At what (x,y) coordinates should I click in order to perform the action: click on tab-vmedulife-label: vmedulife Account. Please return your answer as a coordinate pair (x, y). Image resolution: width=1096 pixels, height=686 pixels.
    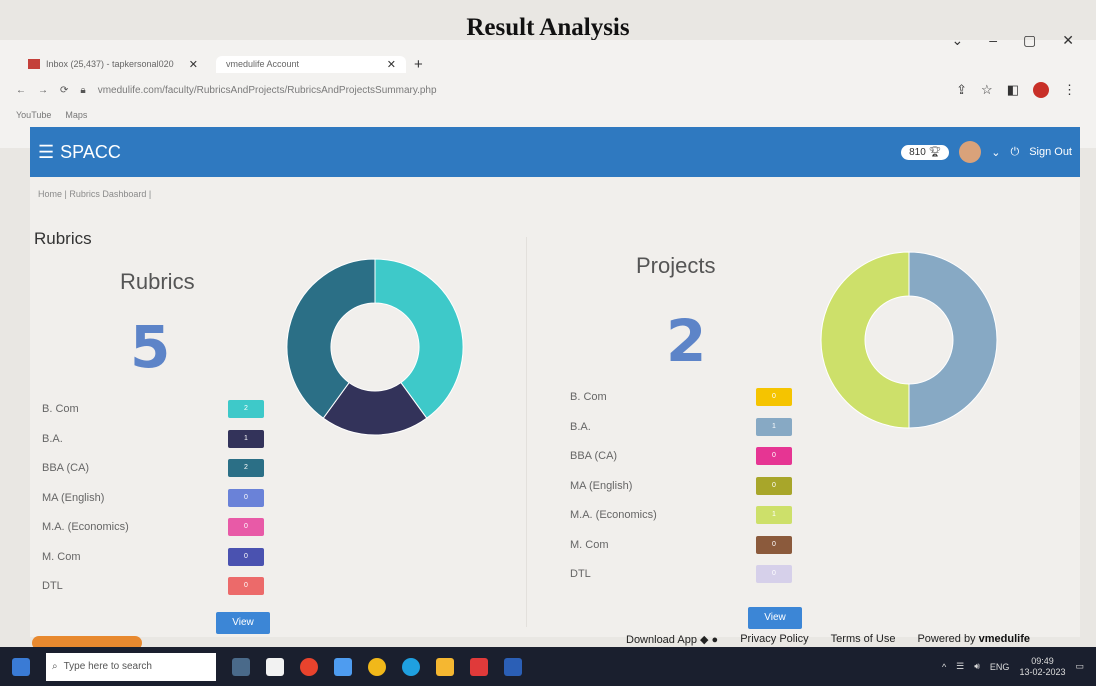
    Looking at the image, I should click on (263, 64).